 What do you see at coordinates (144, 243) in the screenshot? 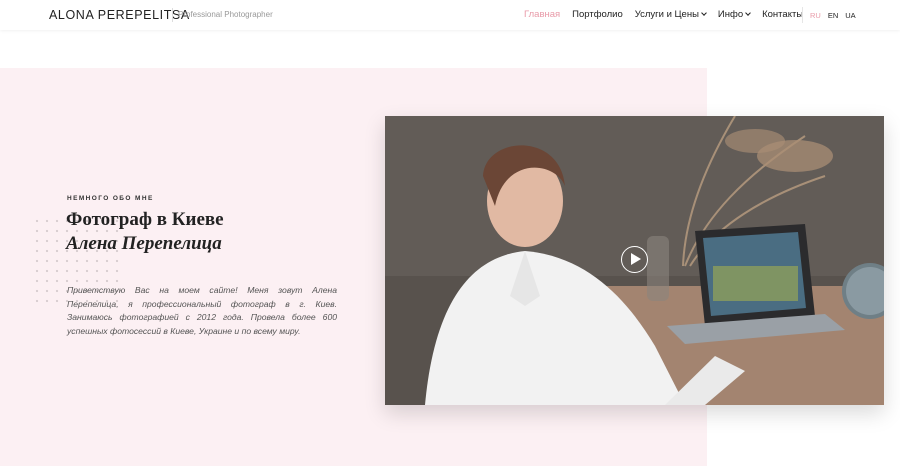
I see `page-subtitle-name: Алена Перепелица` at bounding box center [144, 243].